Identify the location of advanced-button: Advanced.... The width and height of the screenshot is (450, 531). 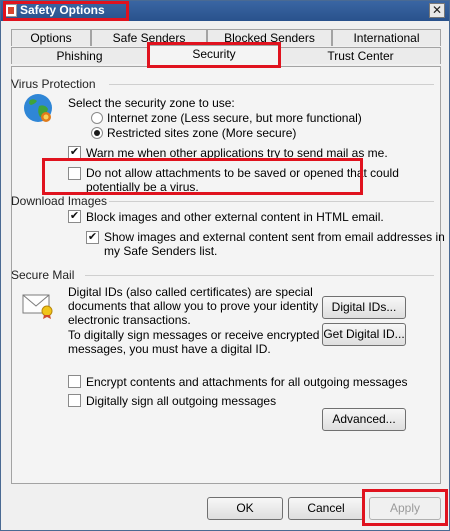
(364, 419).